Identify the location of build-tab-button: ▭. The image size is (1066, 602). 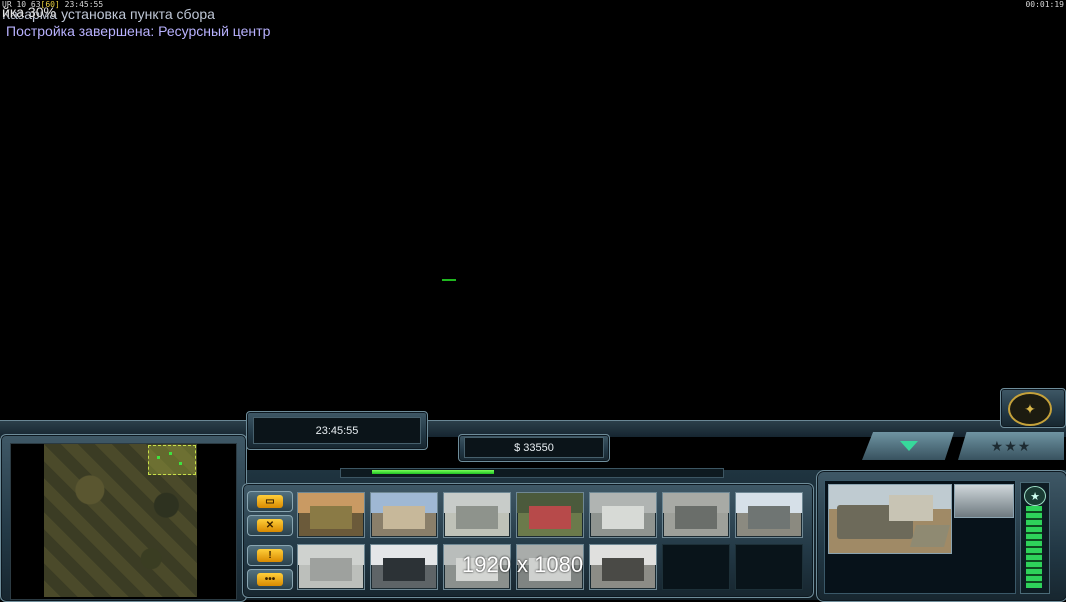
(270, 501).